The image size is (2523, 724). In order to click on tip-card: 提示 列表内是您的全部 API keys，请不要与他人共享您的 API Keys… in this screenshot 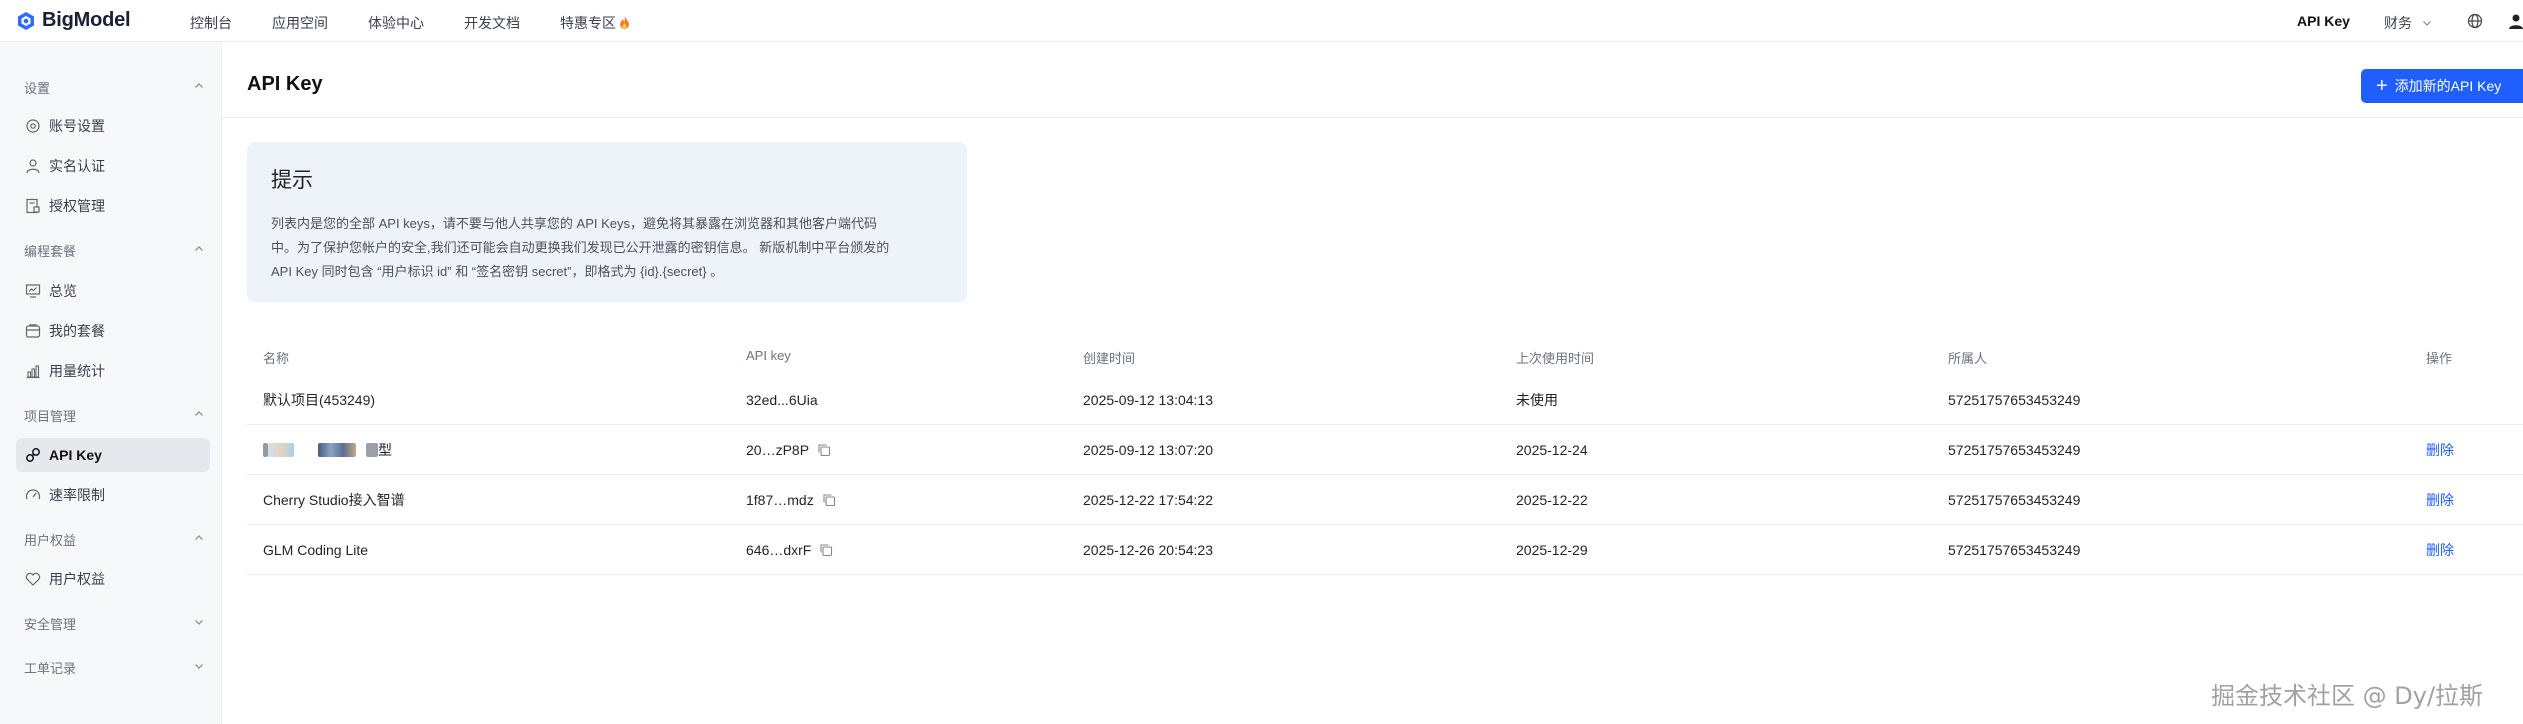, I will do `click(607, 222)`.